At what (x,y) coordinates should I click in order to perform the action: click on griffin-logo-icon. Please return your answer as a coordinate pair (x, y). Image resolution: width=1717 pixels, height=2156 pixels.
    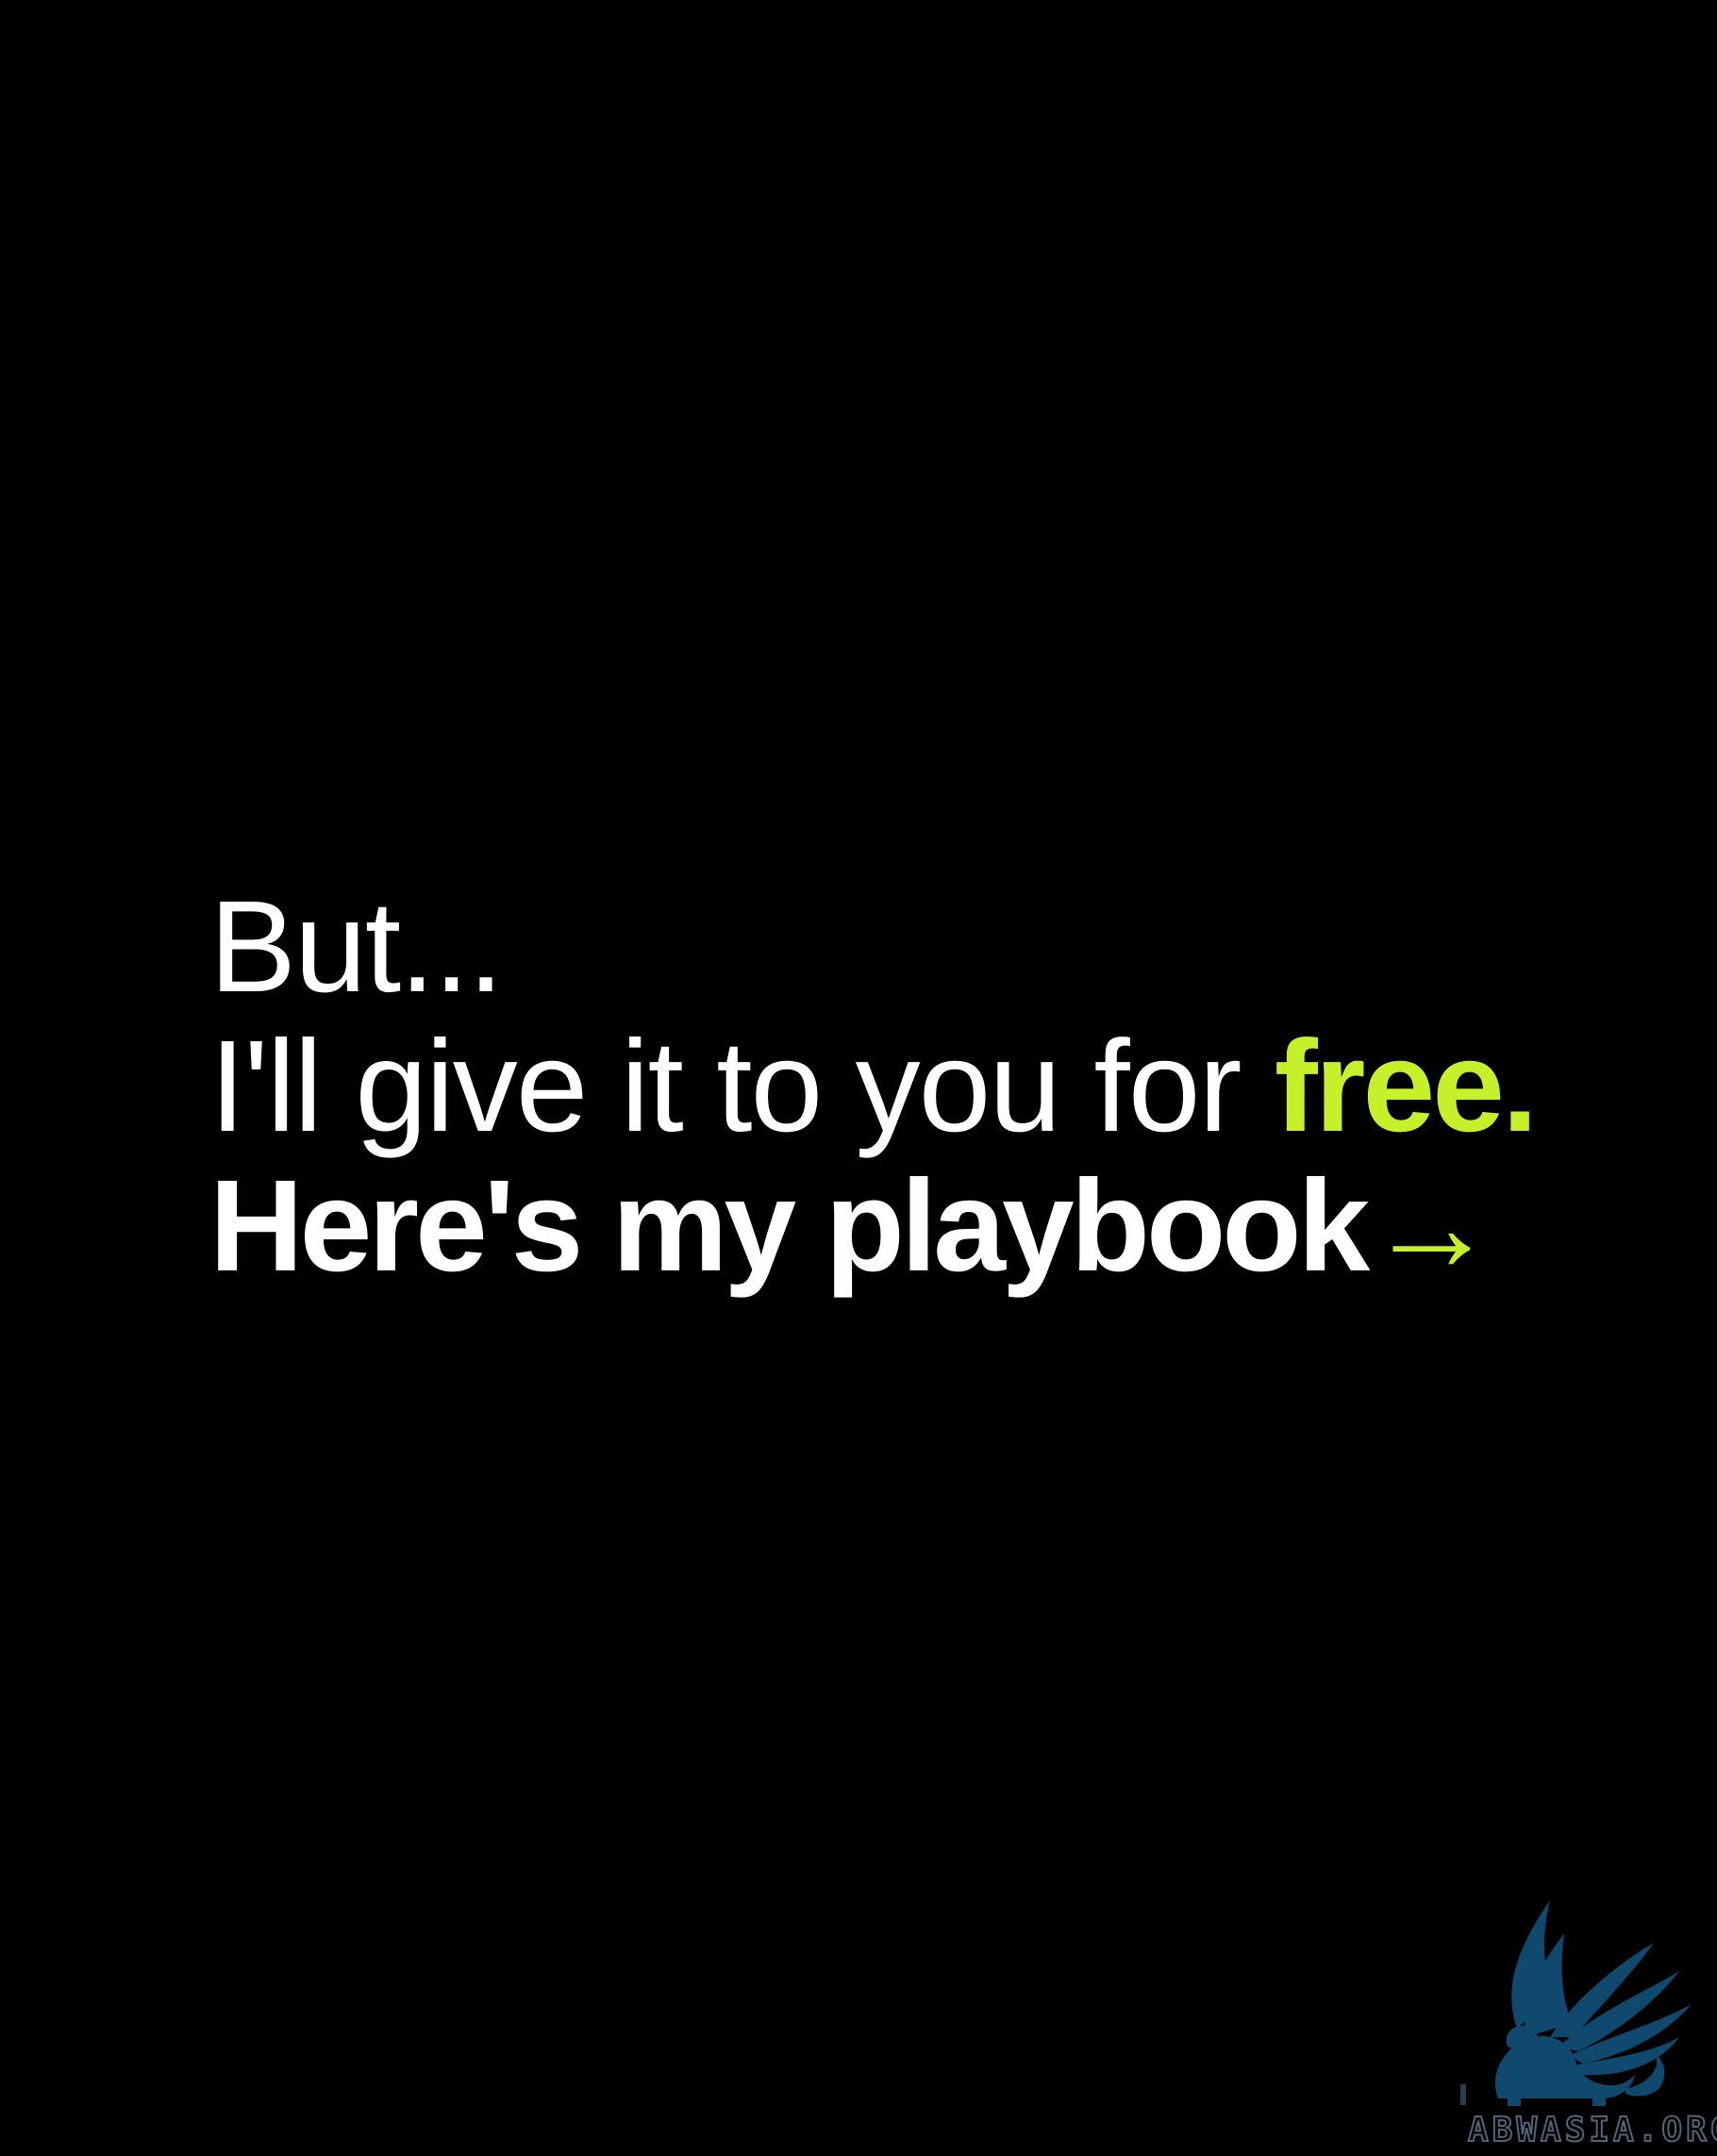
    Looking at the image, I should click on (1576, 2003).